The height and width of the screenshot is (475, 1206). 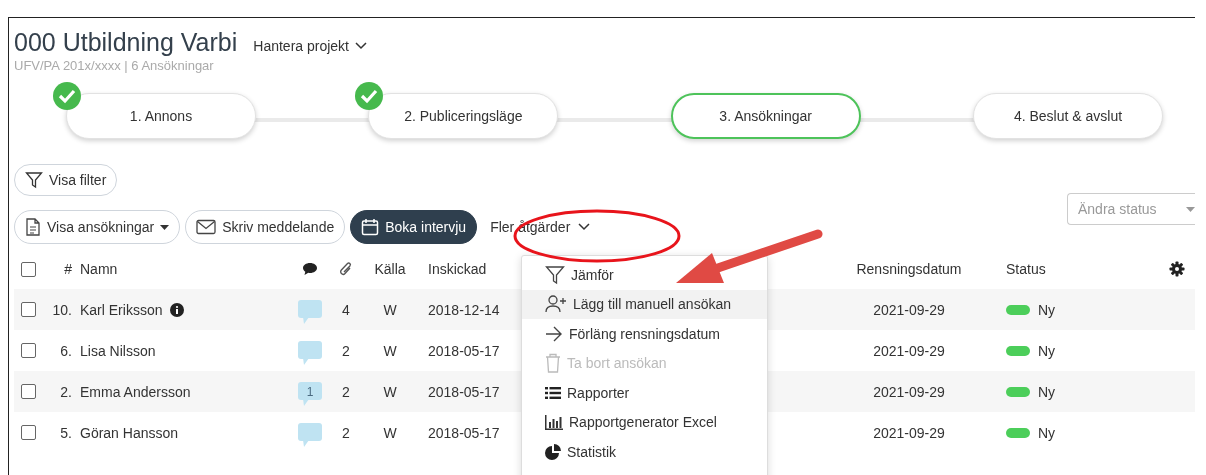 What do you see at coordinates (66, 180) in the screenshot?
I see `show-filter-button: Visa filter` at bounding box center [66, 180].